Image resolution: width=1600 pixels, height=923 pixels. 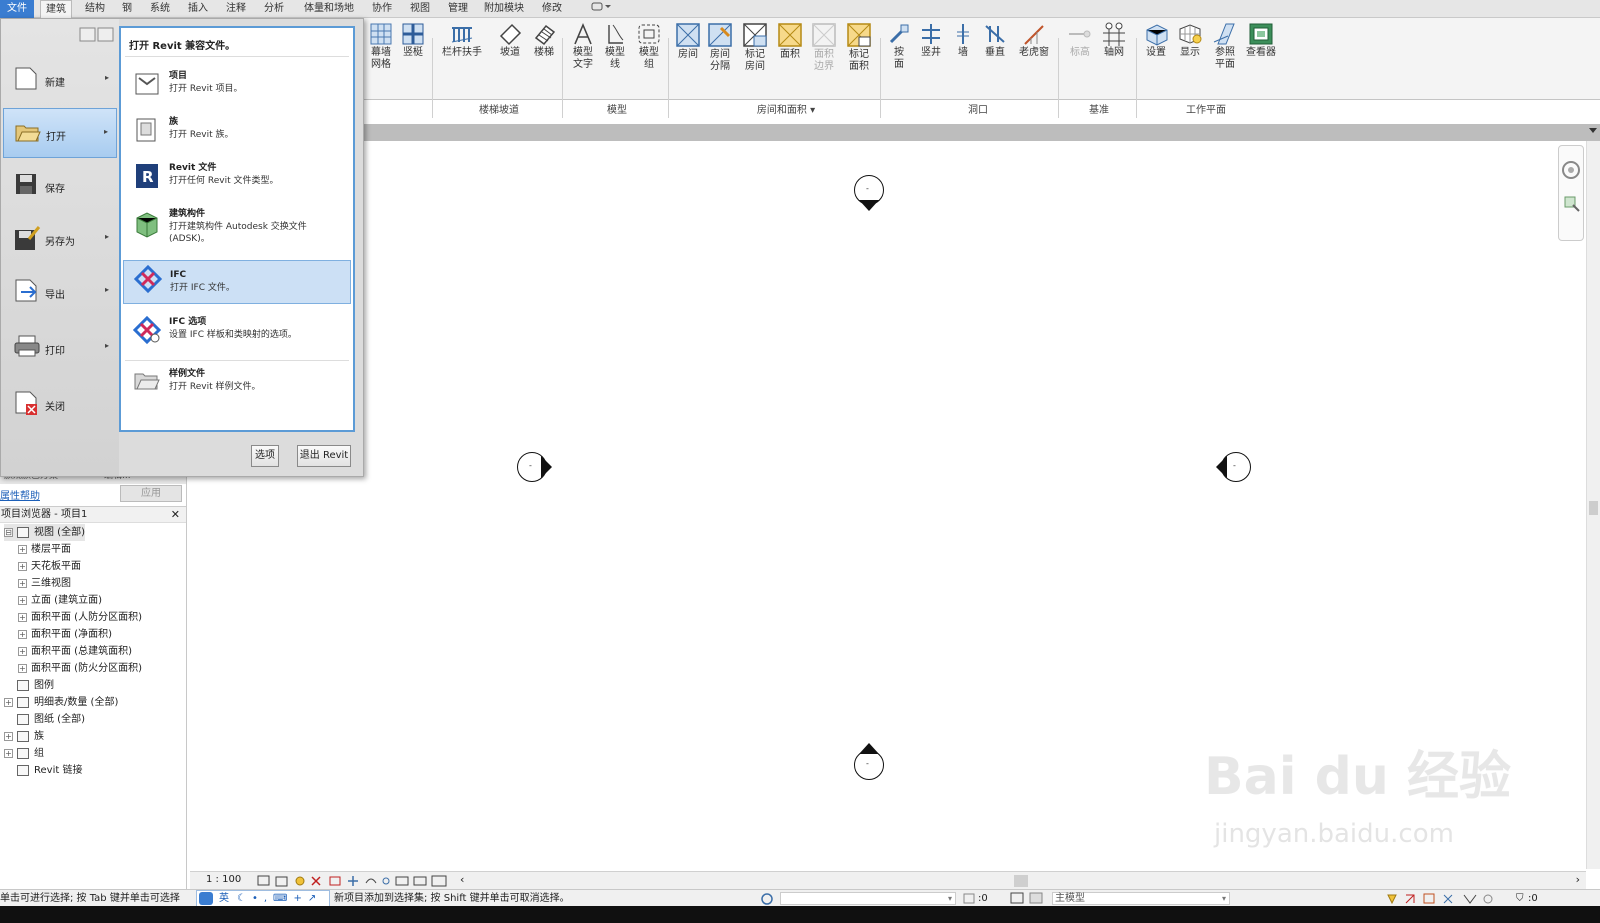 I want to click on browser-node: + 楼层平面, so click(x=44, y=549).